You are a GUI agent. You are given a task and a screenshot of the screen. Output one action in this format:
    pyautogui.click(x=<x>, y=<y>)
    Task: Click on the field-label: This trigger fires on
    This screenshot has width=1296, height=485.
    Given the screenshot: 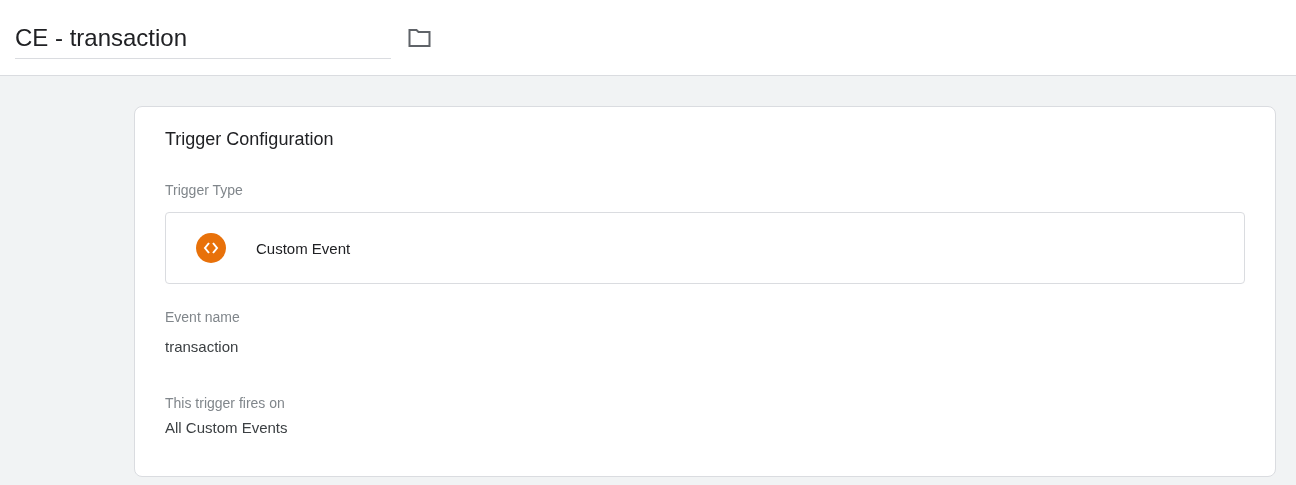 What is the action you would take?
    pyautogui.click(x=225, y=403)
    